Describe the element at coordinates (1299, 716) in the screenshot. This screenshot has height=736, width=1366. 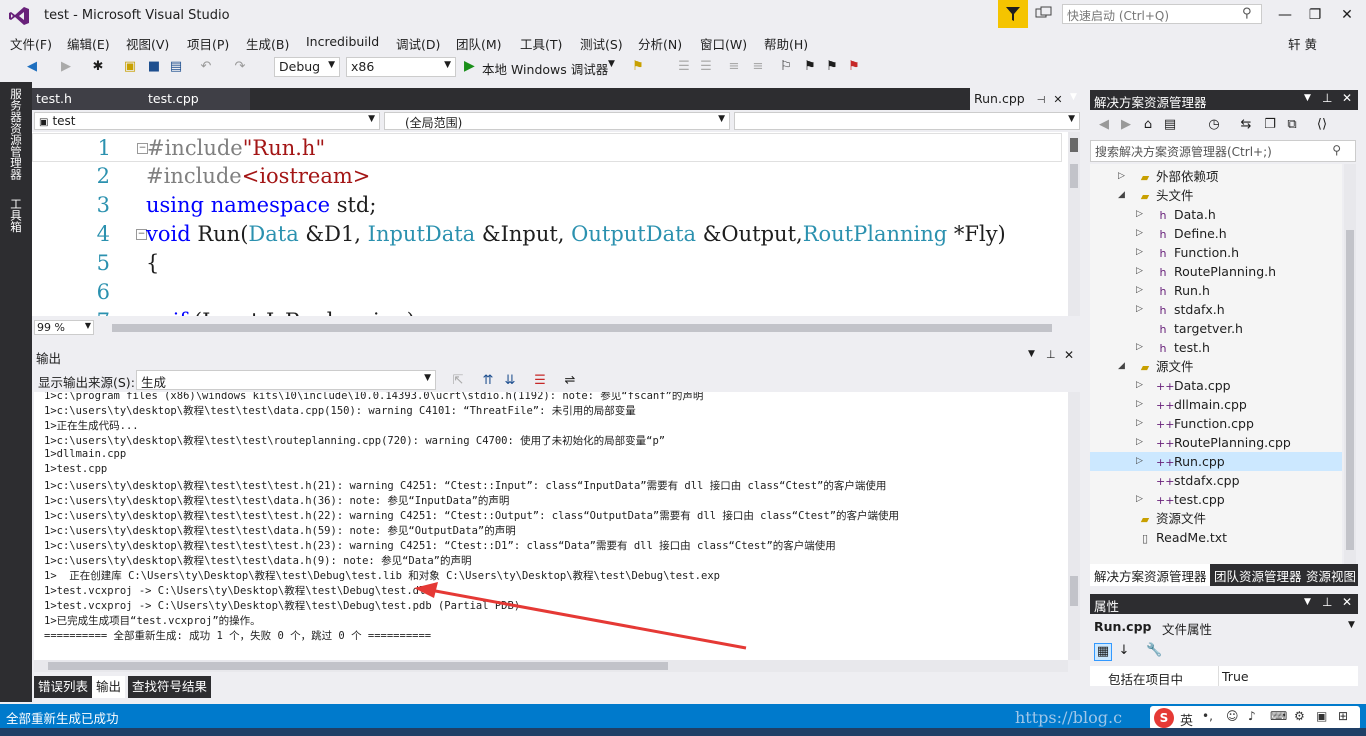
I see `tools-icon: ⚙` at that location.